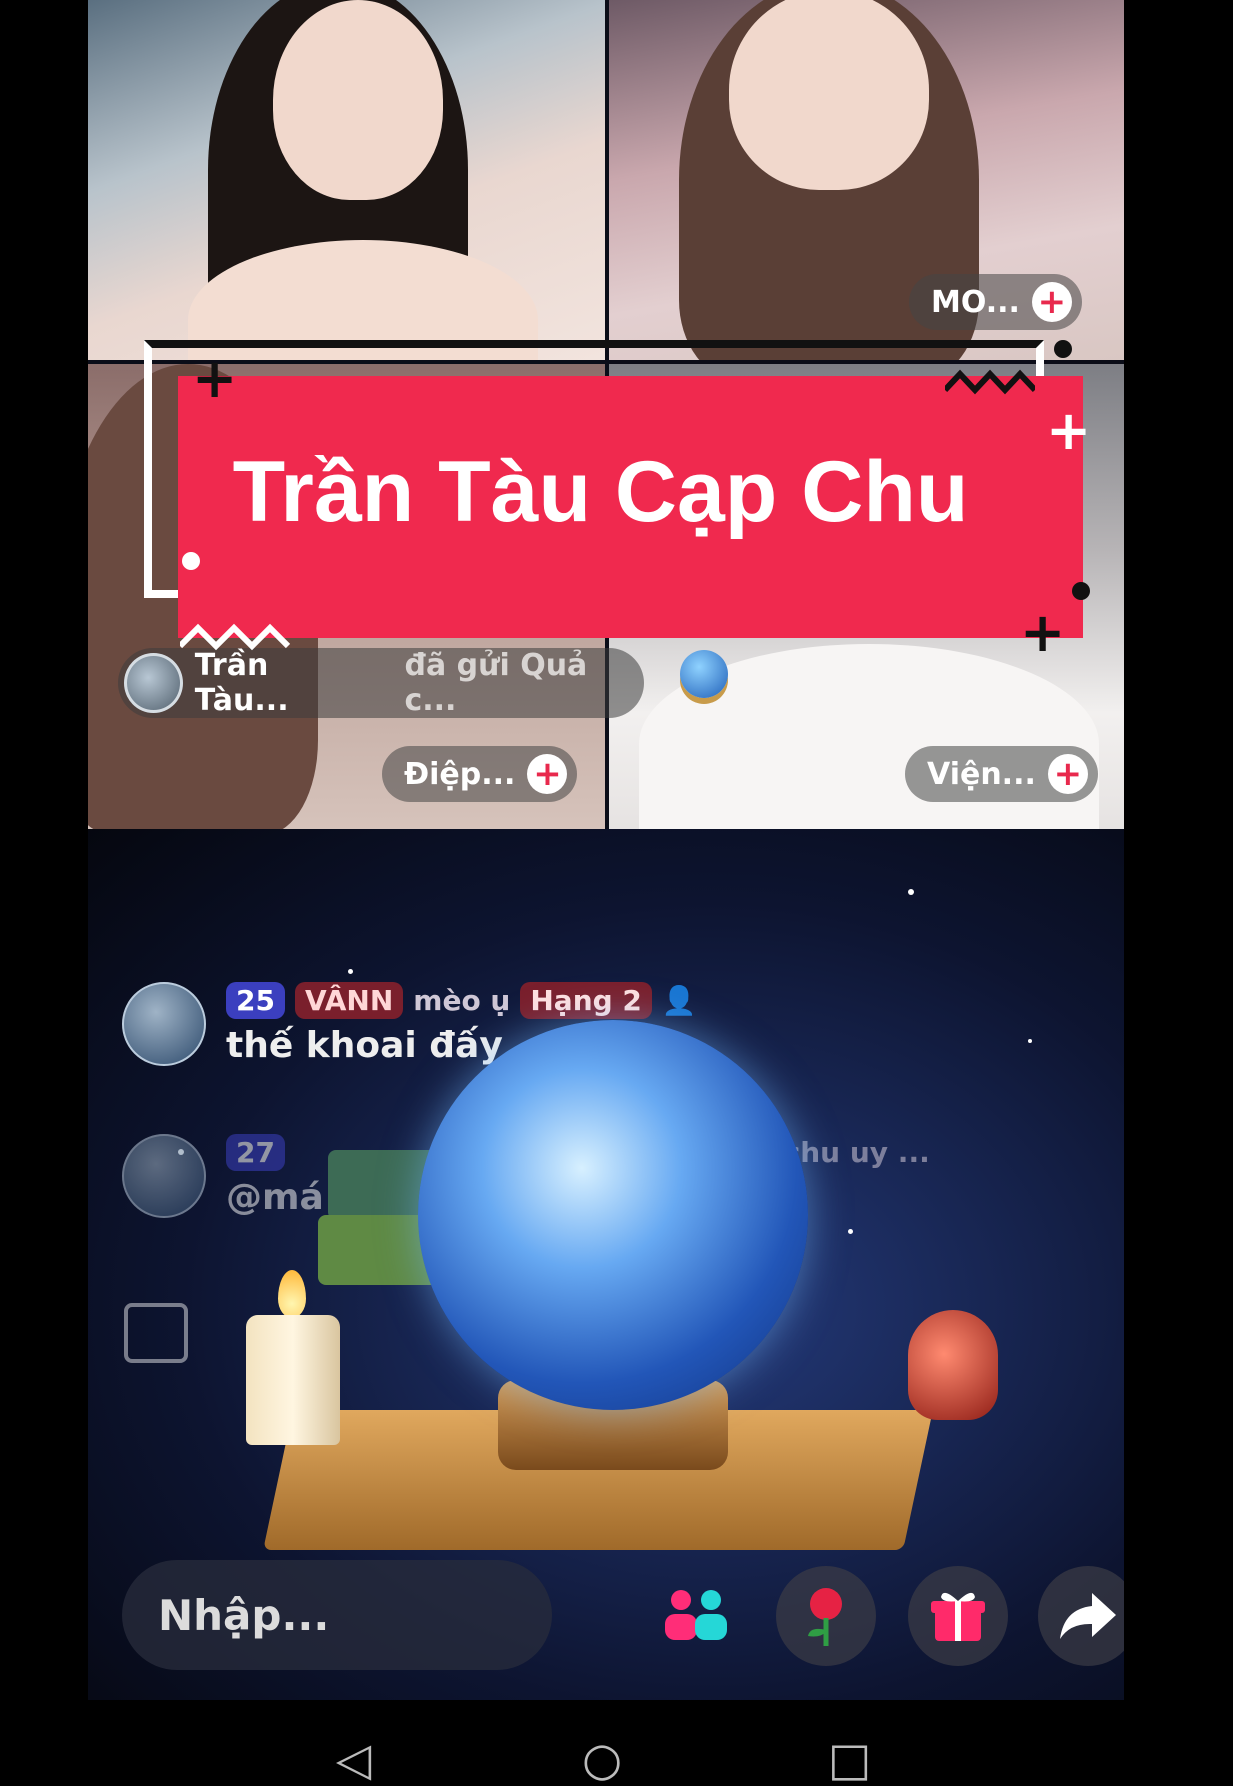 Image resolution: width=1233 pixels, height=1786 pixels. Describe the element at coordinates (953, 1365) in the screenshot. I see `potion-bottle` at that location.